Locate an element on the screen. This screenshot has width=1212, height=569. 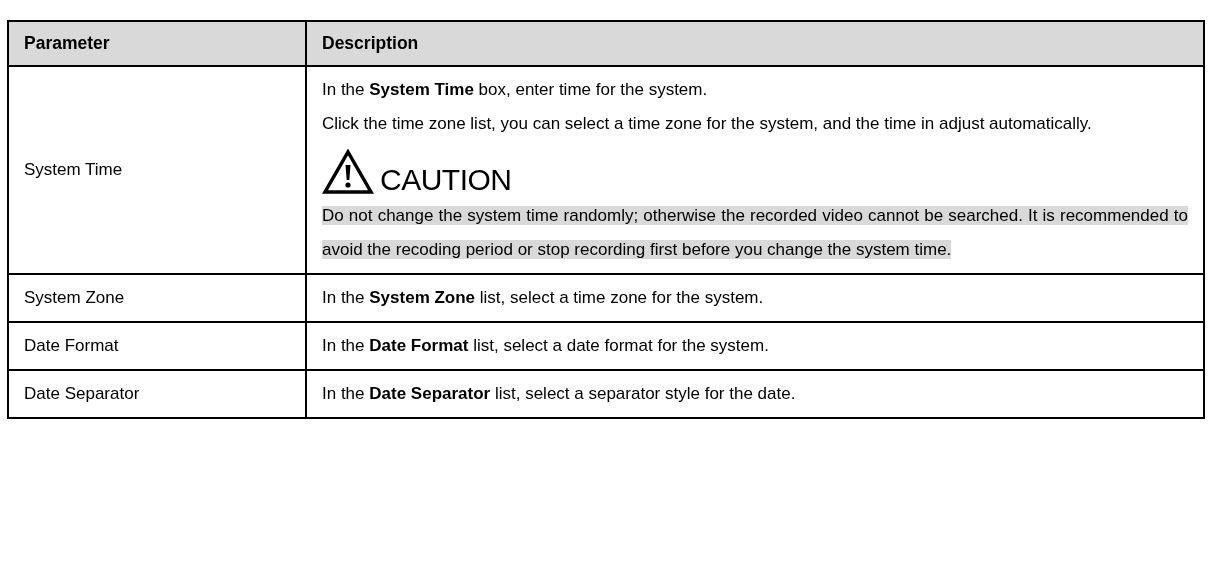
column-header: Description is located at coordinates (755, 43).